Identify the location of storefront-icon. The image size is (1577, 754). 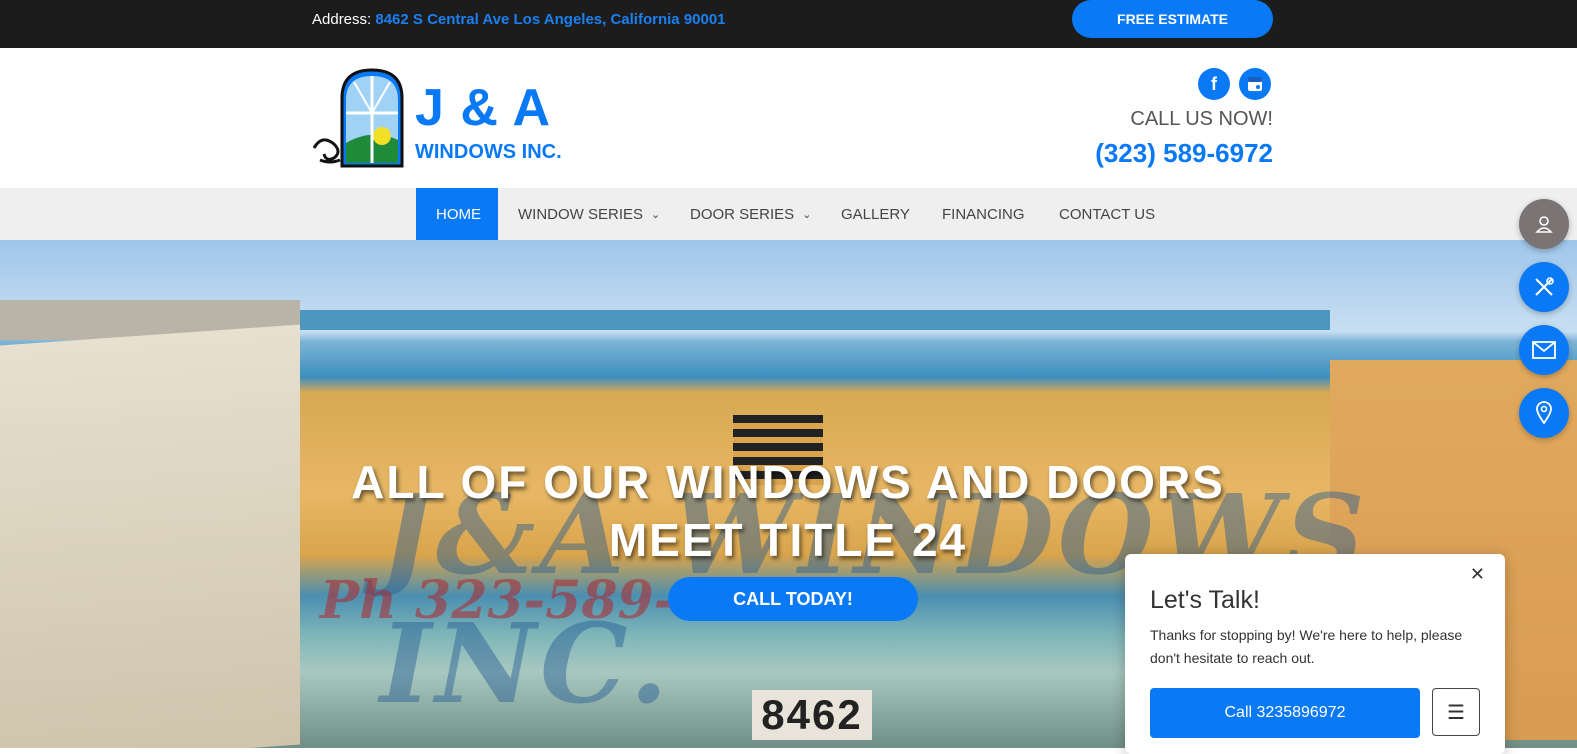
(1255, 84).